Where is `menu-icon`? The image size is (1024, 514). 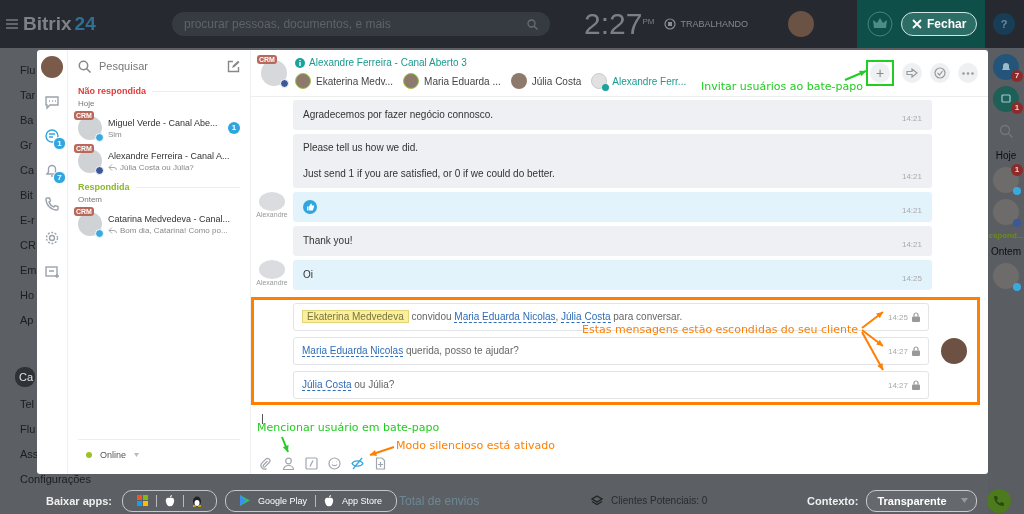 menu-icon is located at coordinates (12, 24).